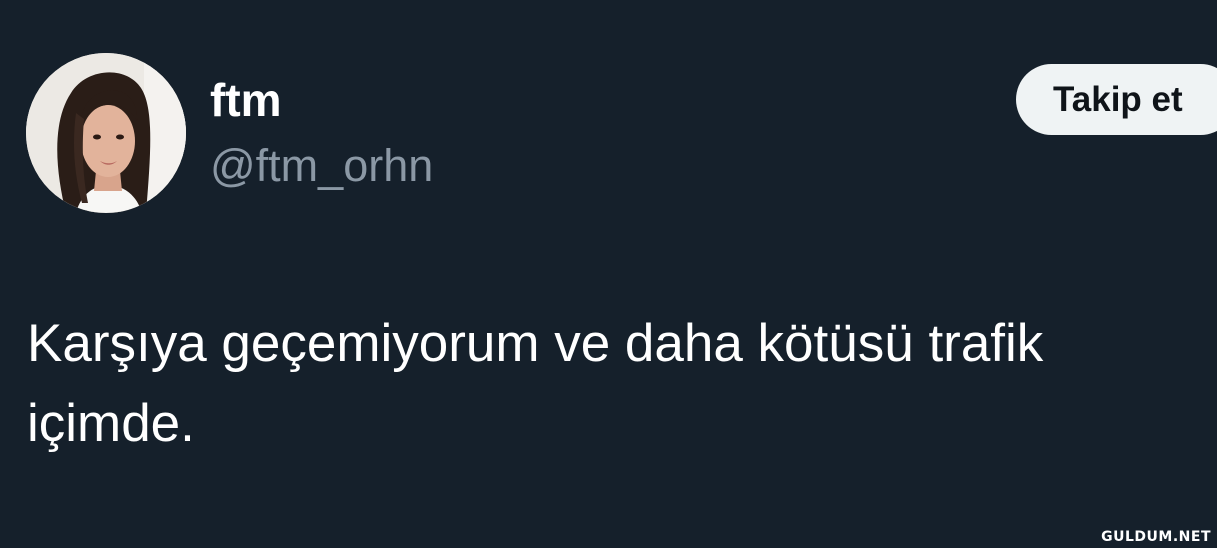  Describe the element at coordinates (1156, 537) in the screenshot. I see `watermark: GULDUM.NET` at that location.